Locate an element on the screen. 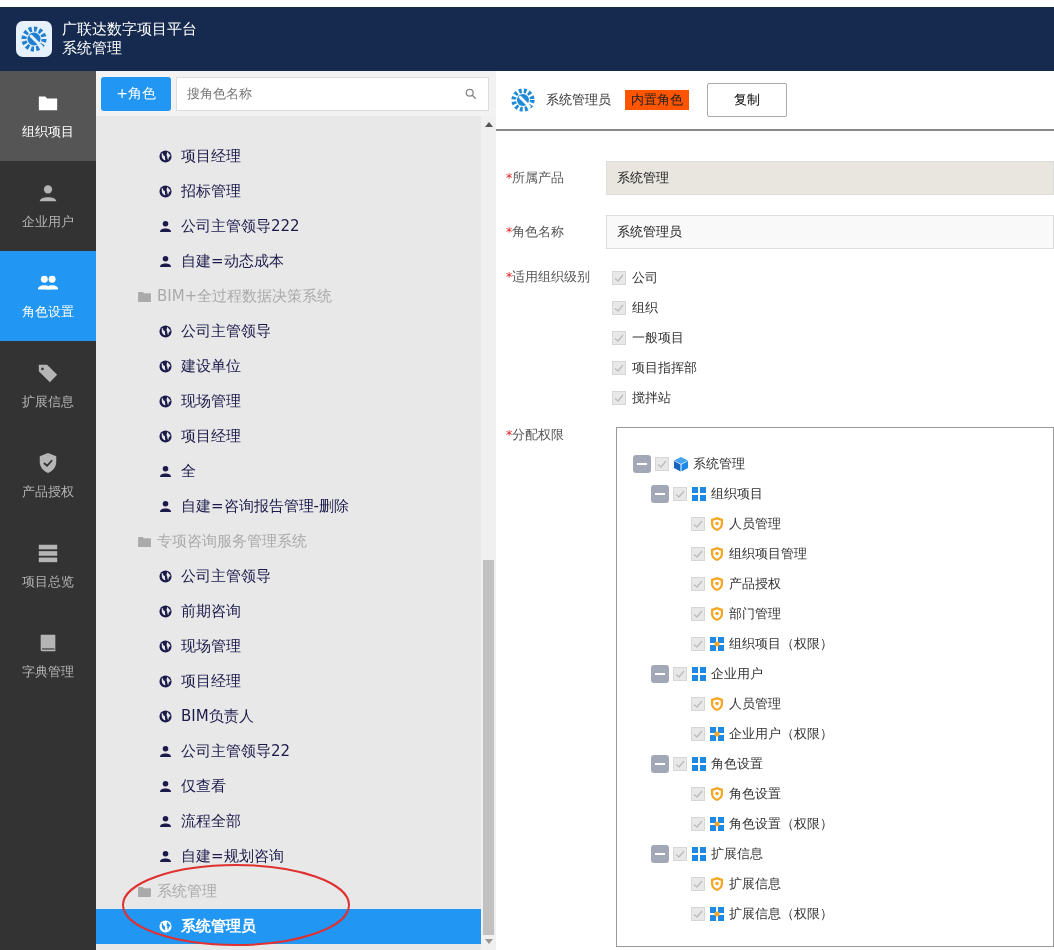  tree-node-label: 企业用户（权限） is located at coordinates (781, 734).